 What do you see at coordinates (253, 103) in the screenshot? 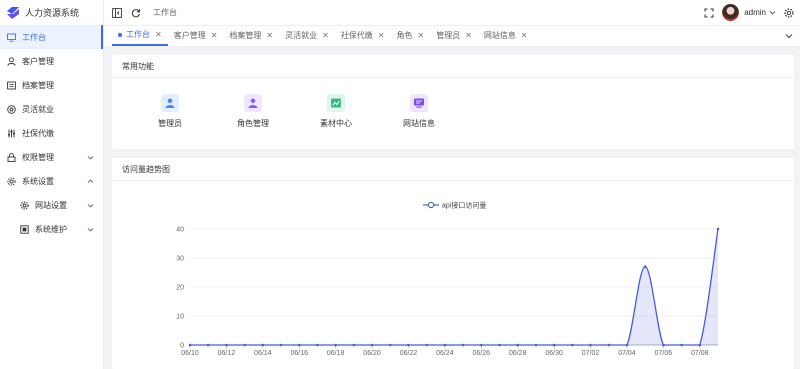
I see `role-icon` at bounding box center [253, 103].